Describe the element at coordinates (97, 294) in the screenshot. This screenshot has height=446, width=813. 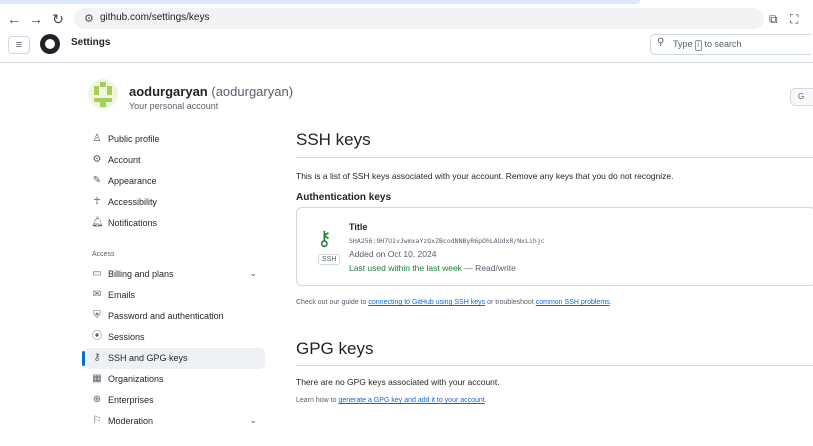
I see `mail-icon: ✉` at that location.